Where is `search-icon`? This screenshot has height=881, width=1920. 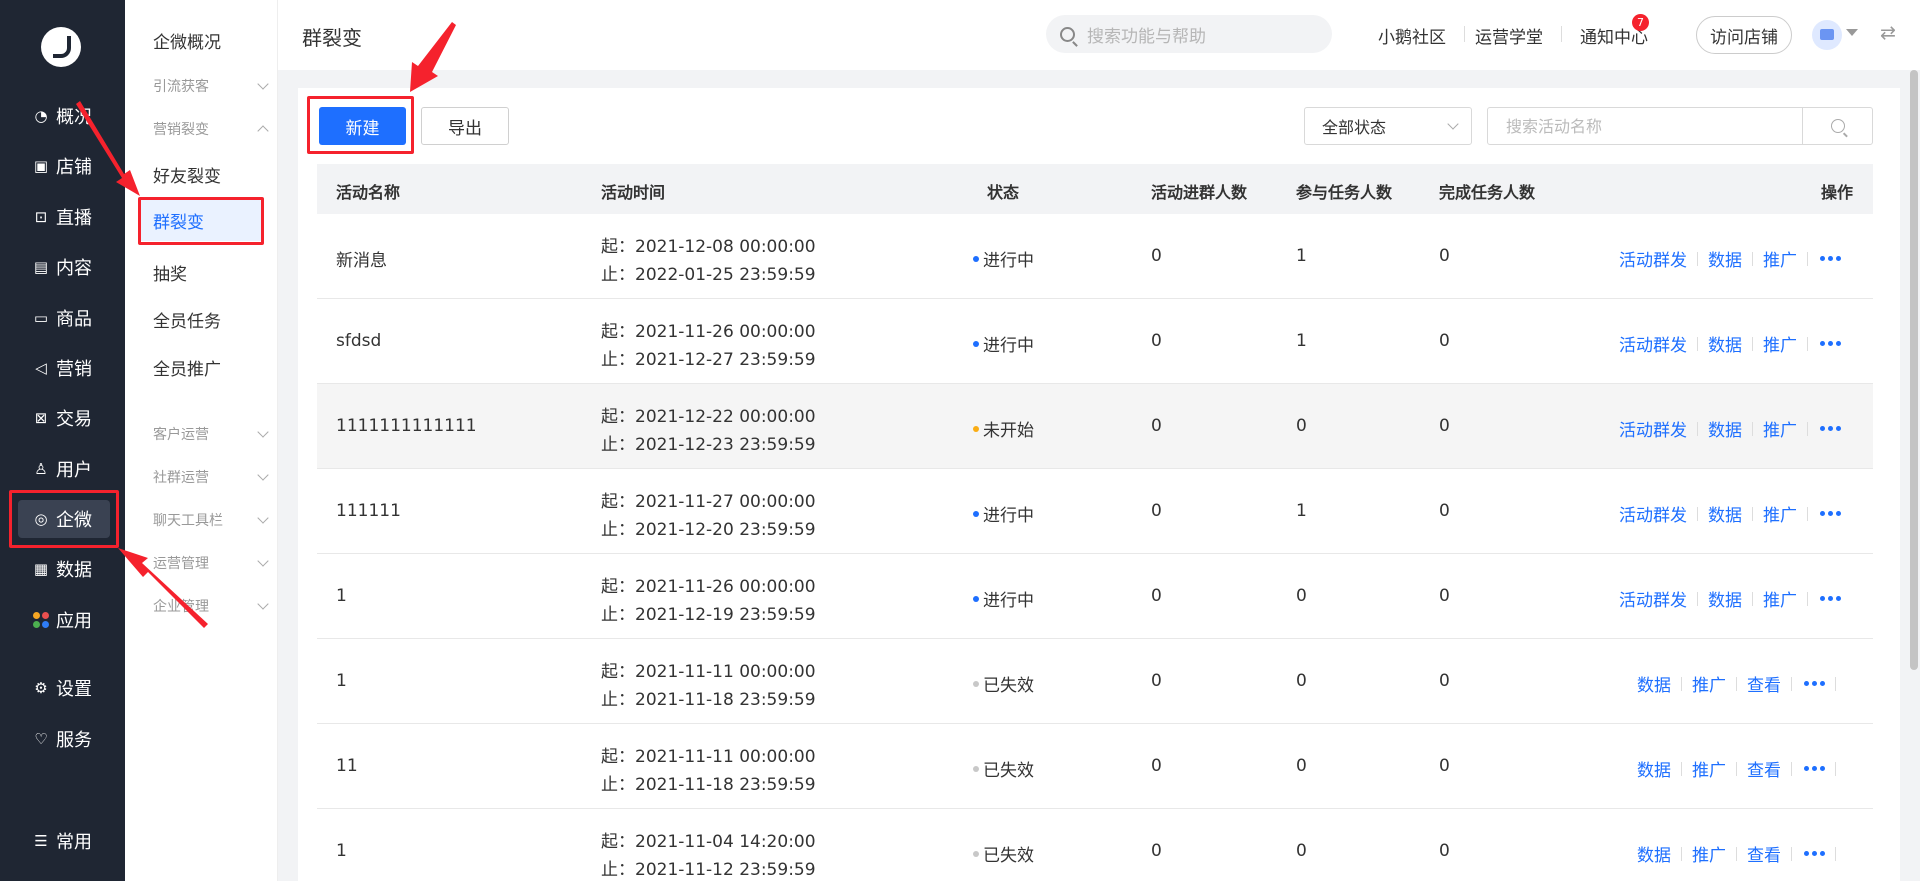
search-icon is located at coordinates (1067, 34).